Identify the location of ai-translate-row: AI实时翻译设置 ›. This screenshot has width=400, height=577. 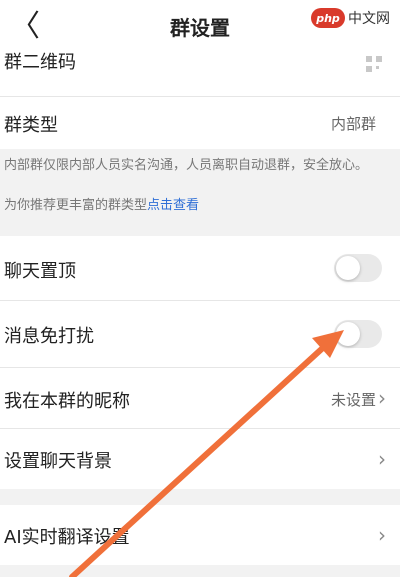
(200, 535).